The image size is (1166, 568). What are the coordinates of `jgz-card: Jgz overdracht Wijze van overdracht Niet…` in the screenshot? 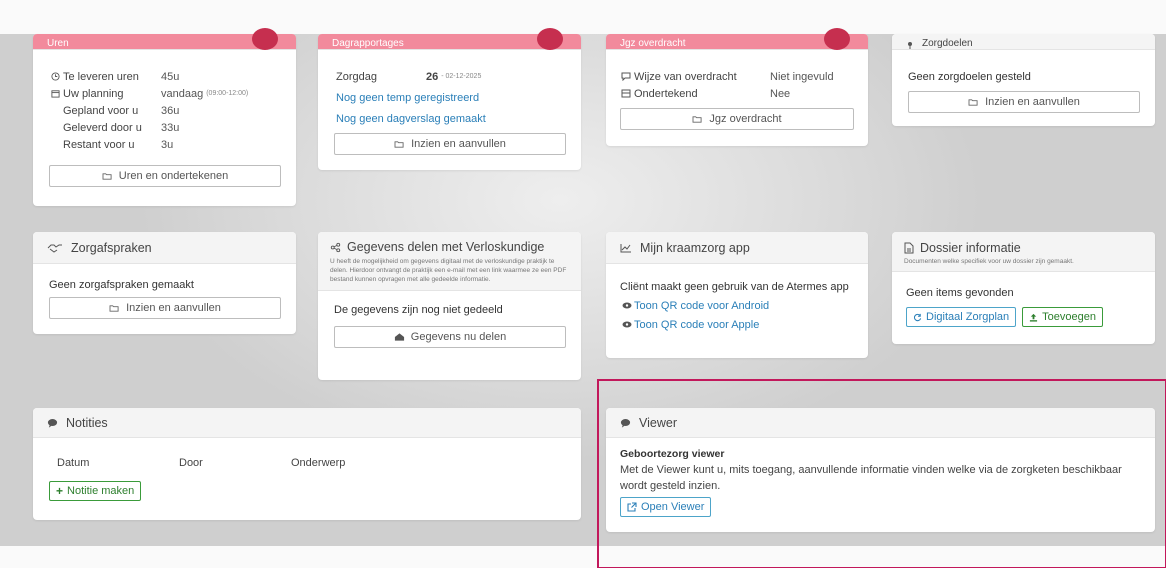 It's located at (737, 87).